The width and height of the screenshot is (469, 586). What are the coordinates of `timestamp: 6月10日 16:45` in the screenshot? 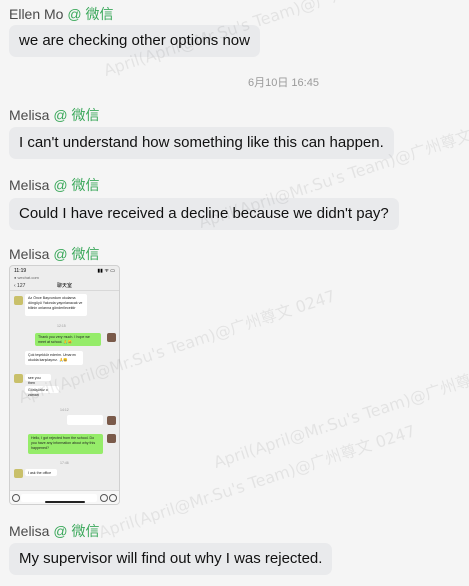 It's located at (283, 83).